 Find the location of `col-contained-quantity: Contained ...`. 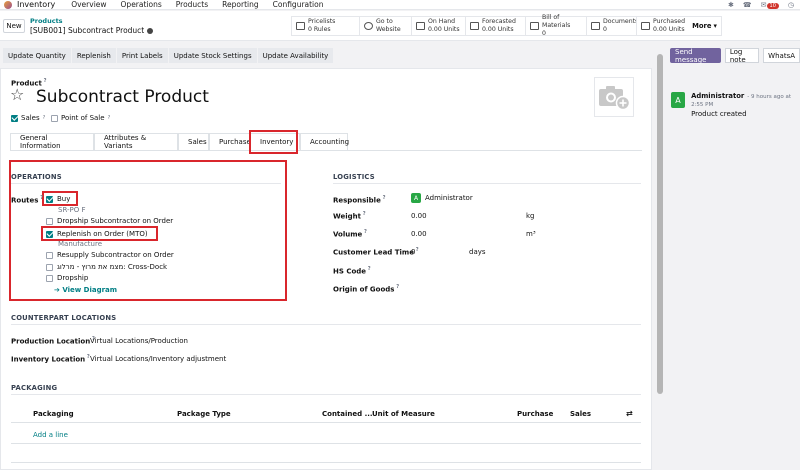

col-contained-quantity: Contained ... is located at coordinates (347, 414).